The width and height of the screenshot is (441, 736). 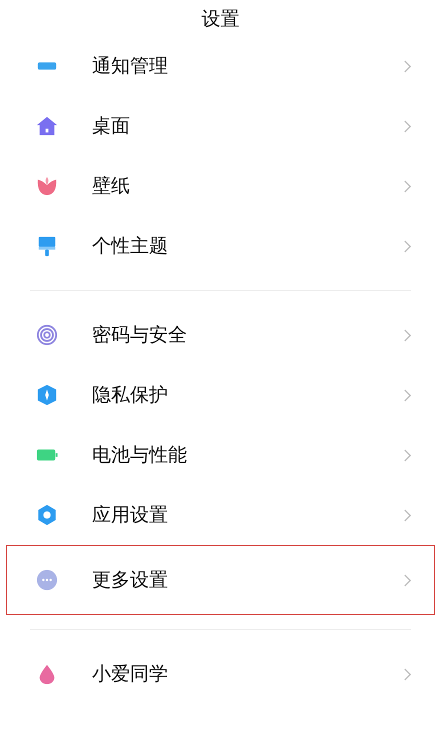 I want to click on settings-item: 壁纸, so click(x=220, y=186).